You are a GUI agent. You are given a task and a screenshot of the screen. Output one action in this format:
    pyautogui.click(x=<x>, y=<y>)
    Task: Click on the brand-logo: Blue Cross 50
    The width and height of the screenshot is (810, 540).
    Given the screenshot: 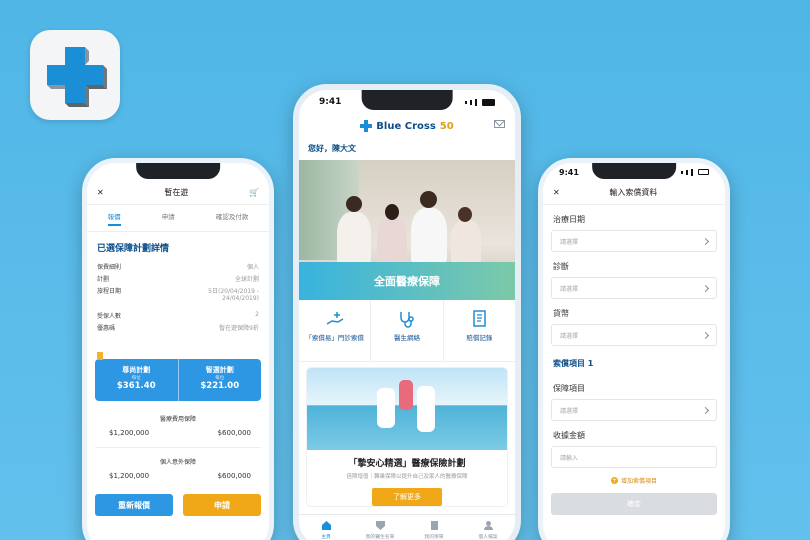 What is the action you would take?
    pyautogui.click(x=407, y=126)
    